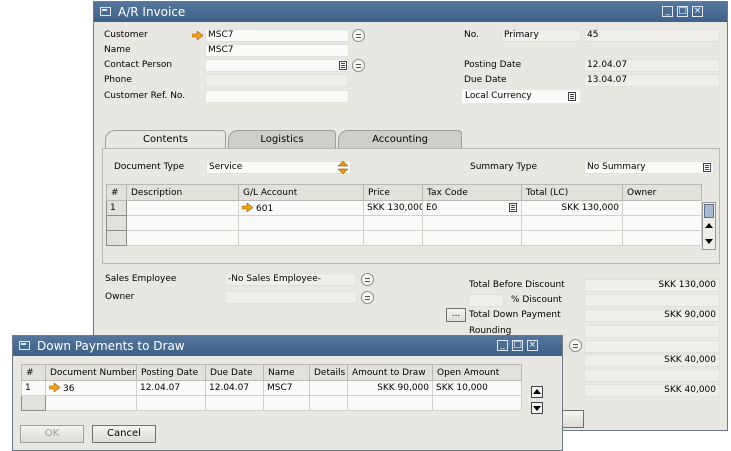 Image resolution: width=731 pixels, height=451 pixels. I want to click on scroll-up-icon, so click(709, 226).